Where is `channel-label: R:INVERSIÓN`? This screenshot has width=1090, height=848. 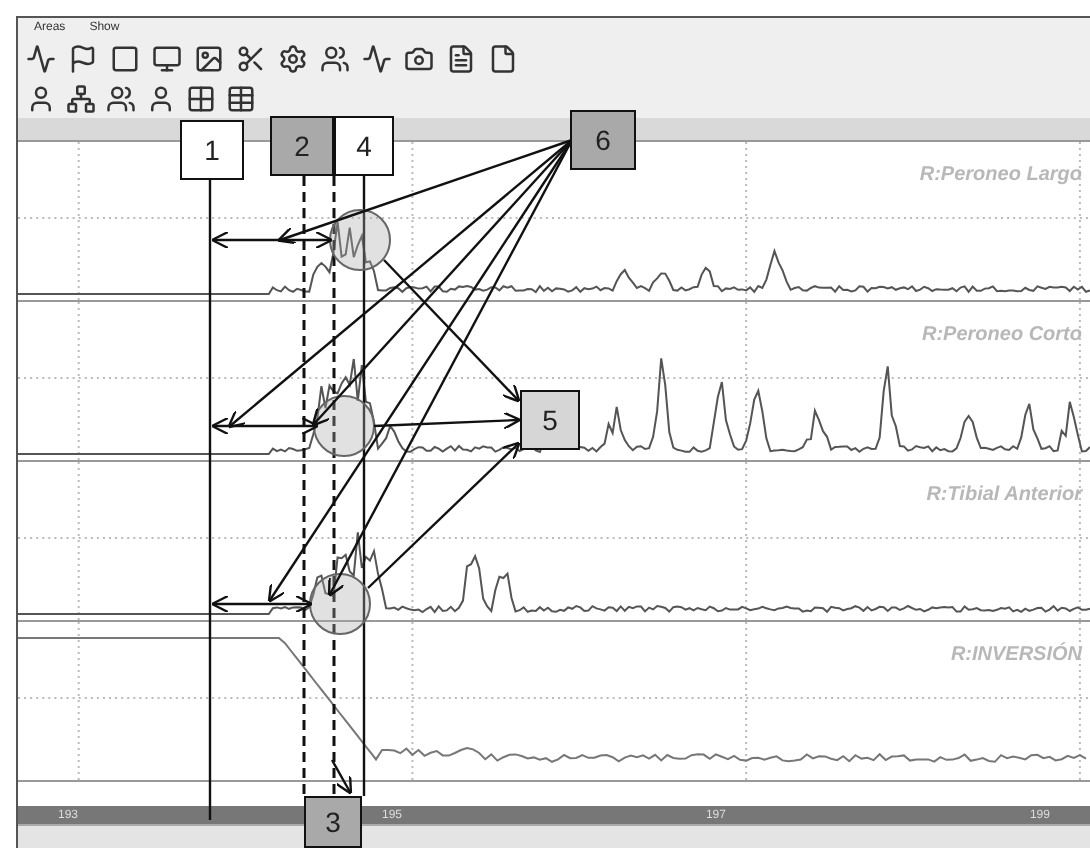 channel-label: R:INVERSIÓN is located at coordinates (1016, 656).